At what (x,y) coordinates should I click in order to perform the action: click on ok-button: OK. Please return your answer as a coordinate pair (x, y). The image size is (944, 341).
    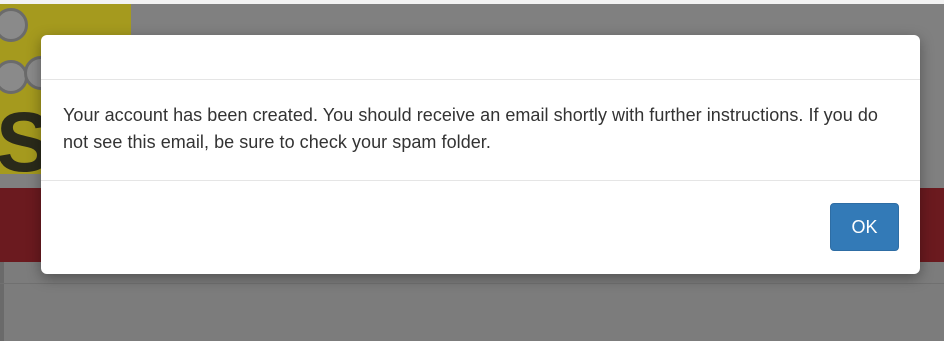
    Looking at the image, I should click on (864, 227).